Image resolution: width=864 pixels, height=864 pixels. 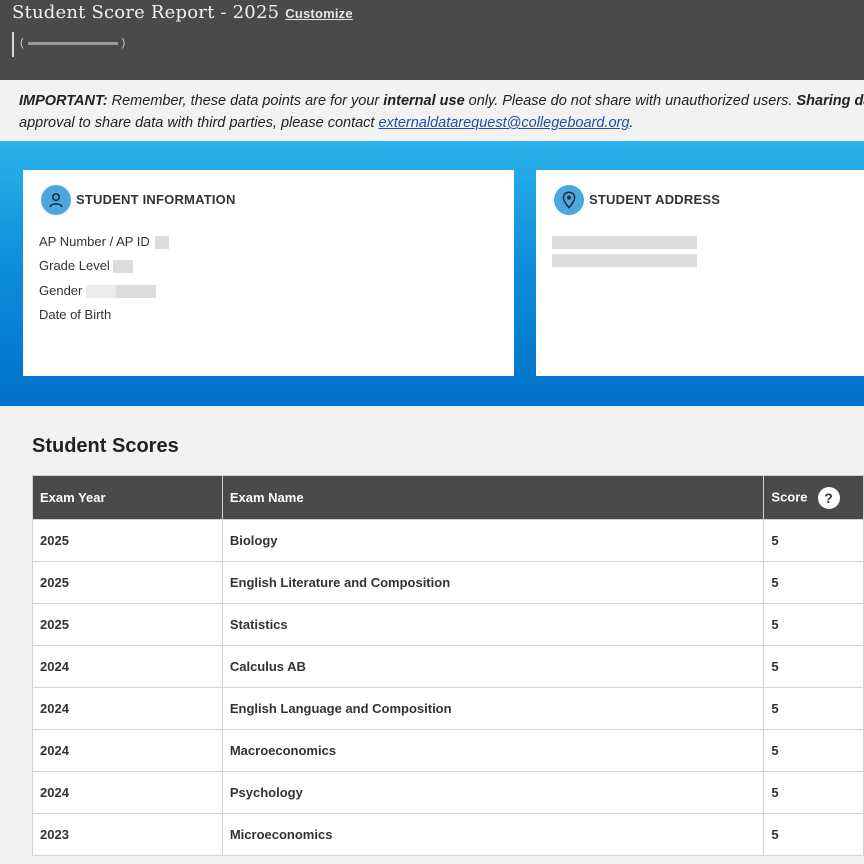 What do you see at coordinates (493, 708) in the screenshot?
I see `exam-name-cell: English Language and Composition` at bounding box center [493, 708].